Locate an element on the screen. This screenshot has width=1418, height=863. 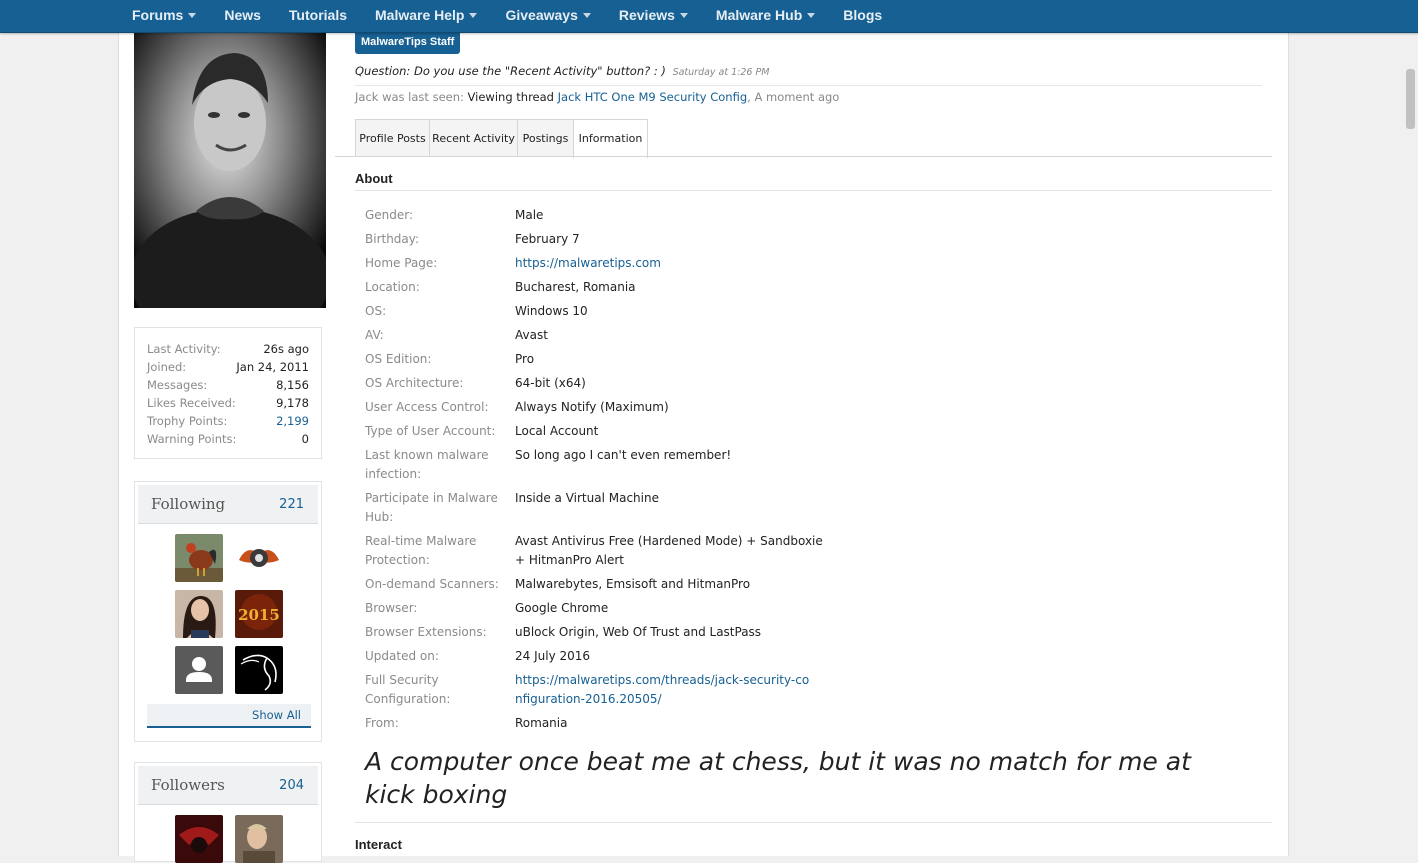
tab-postings: Postings is located at coordinates (545, 137).